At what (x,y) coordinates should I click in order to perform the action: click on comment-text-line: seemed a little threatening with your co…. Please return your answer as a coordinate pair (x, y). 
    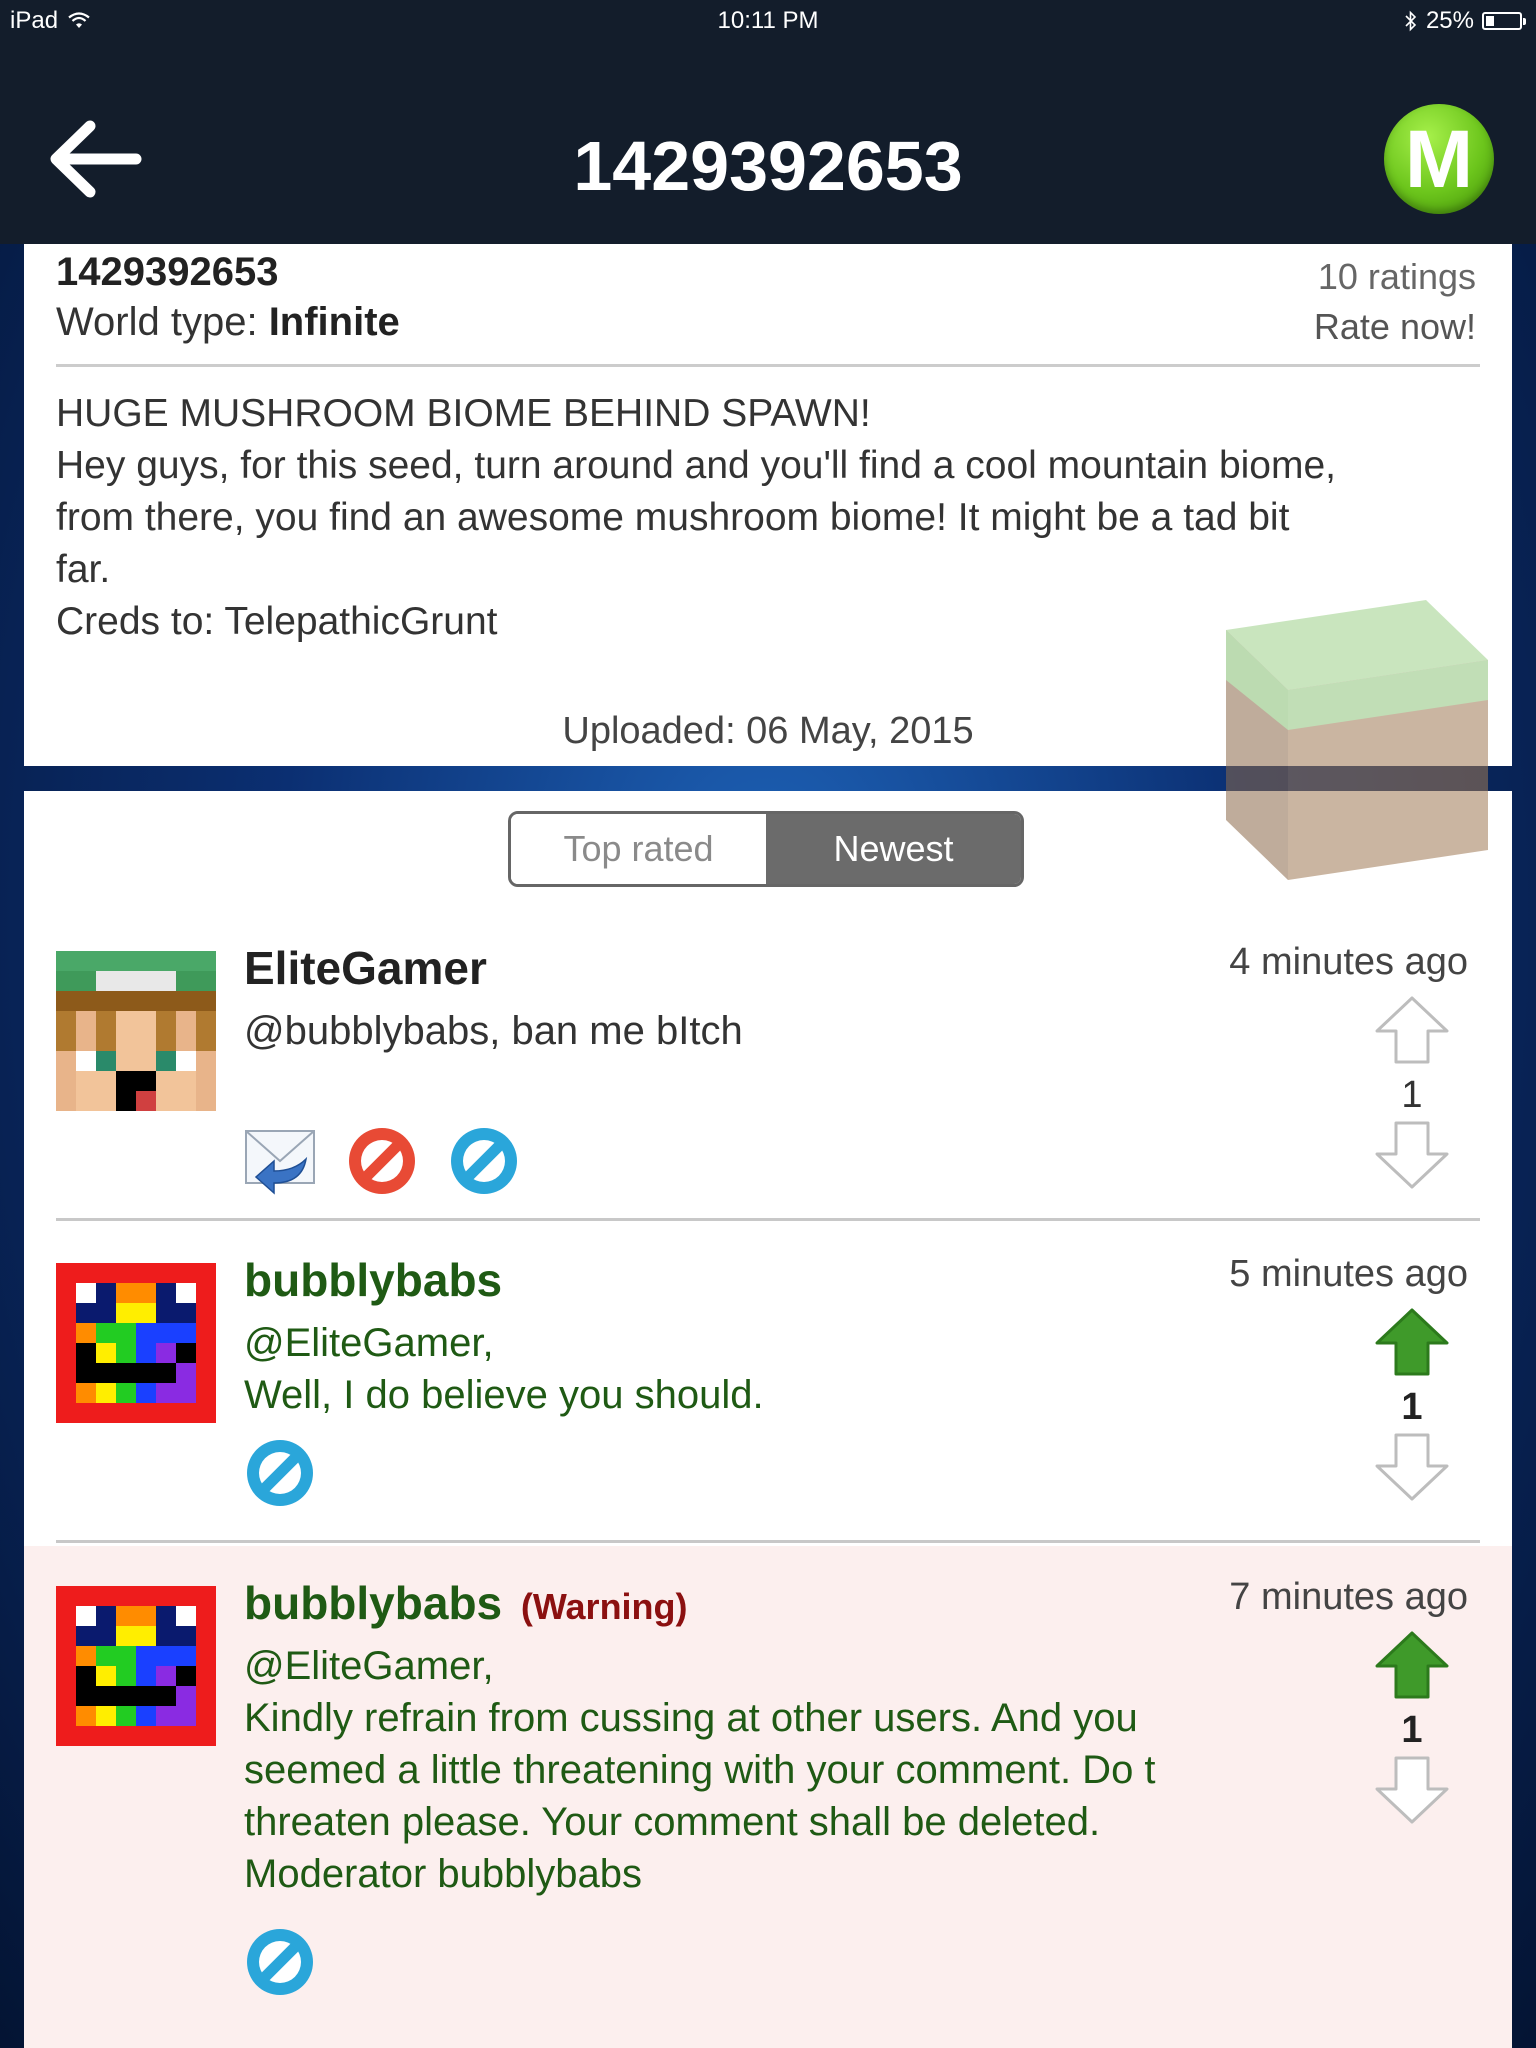
    Looking at the image, I should click on (700, 1770).